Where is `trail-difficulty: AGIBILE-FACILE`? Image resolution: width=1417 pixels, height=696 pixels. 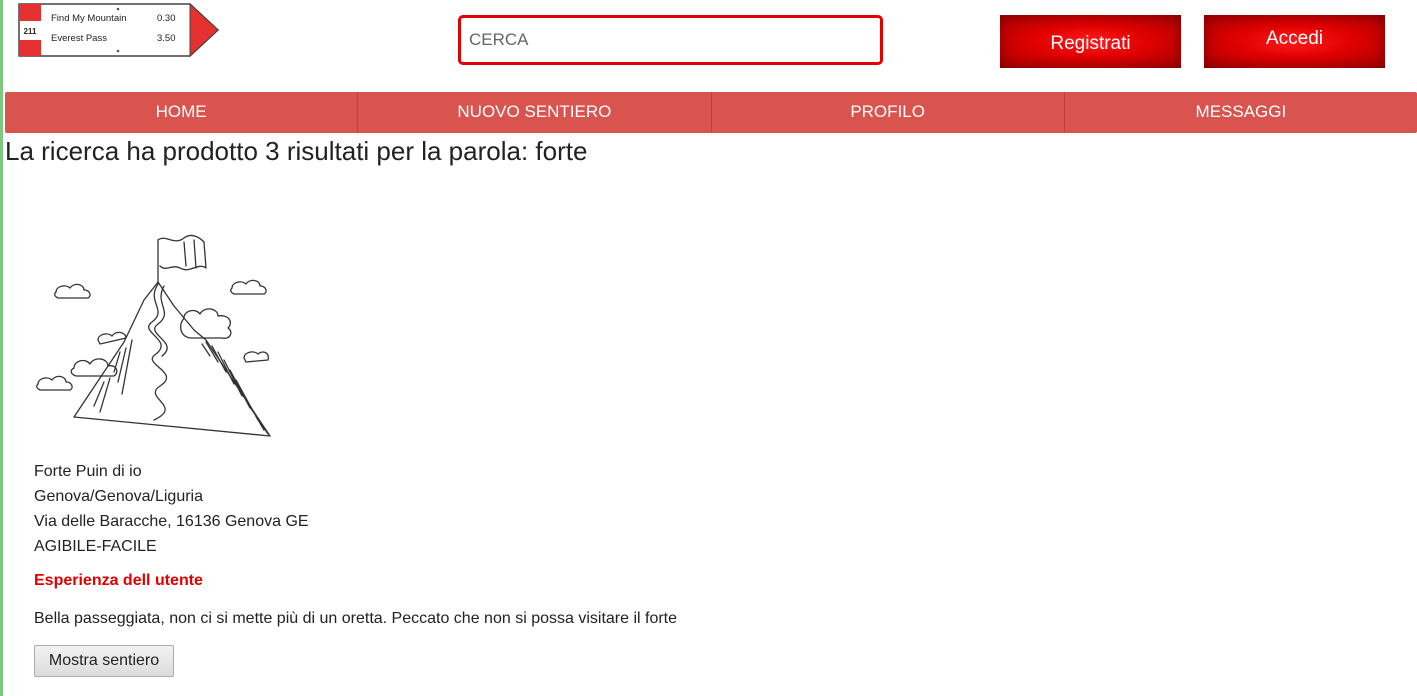 trail-difficulty: AGIBILE-FACILE is located at coordinates (95, 546).